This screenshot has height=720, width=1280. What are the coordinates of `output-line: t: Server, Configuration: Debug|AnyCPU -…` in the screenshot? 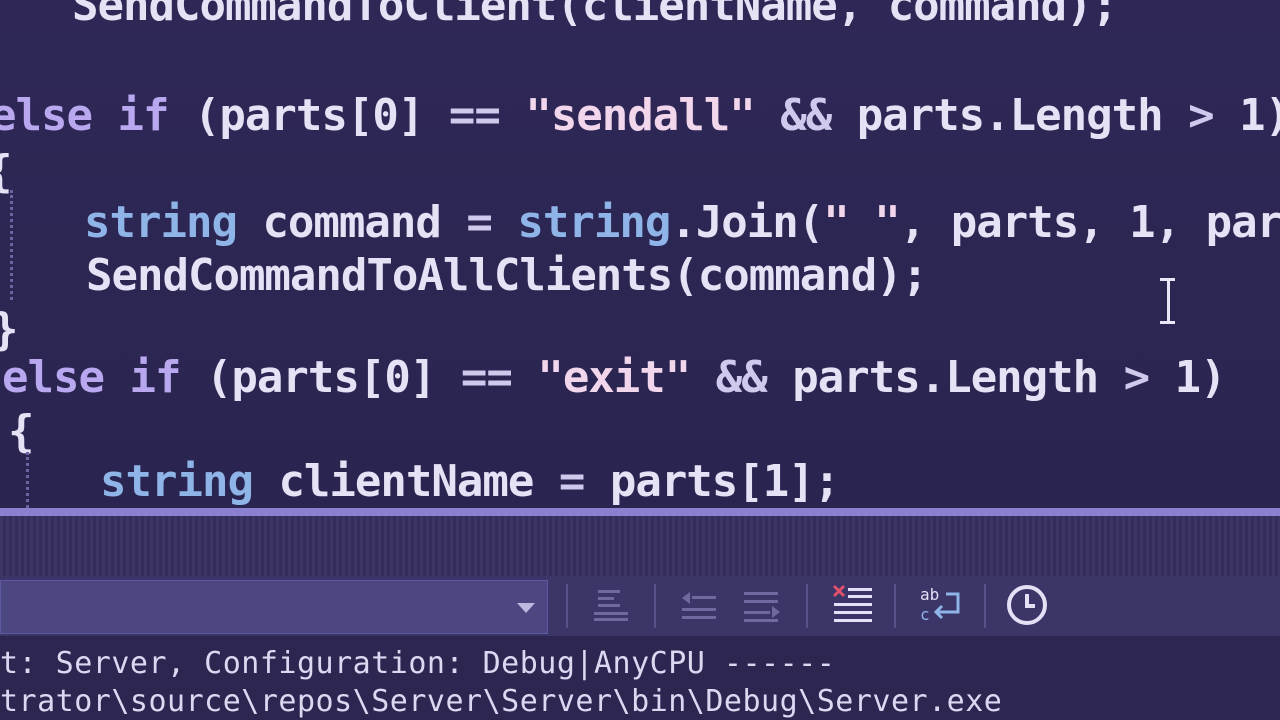 It's located at (418, 663).